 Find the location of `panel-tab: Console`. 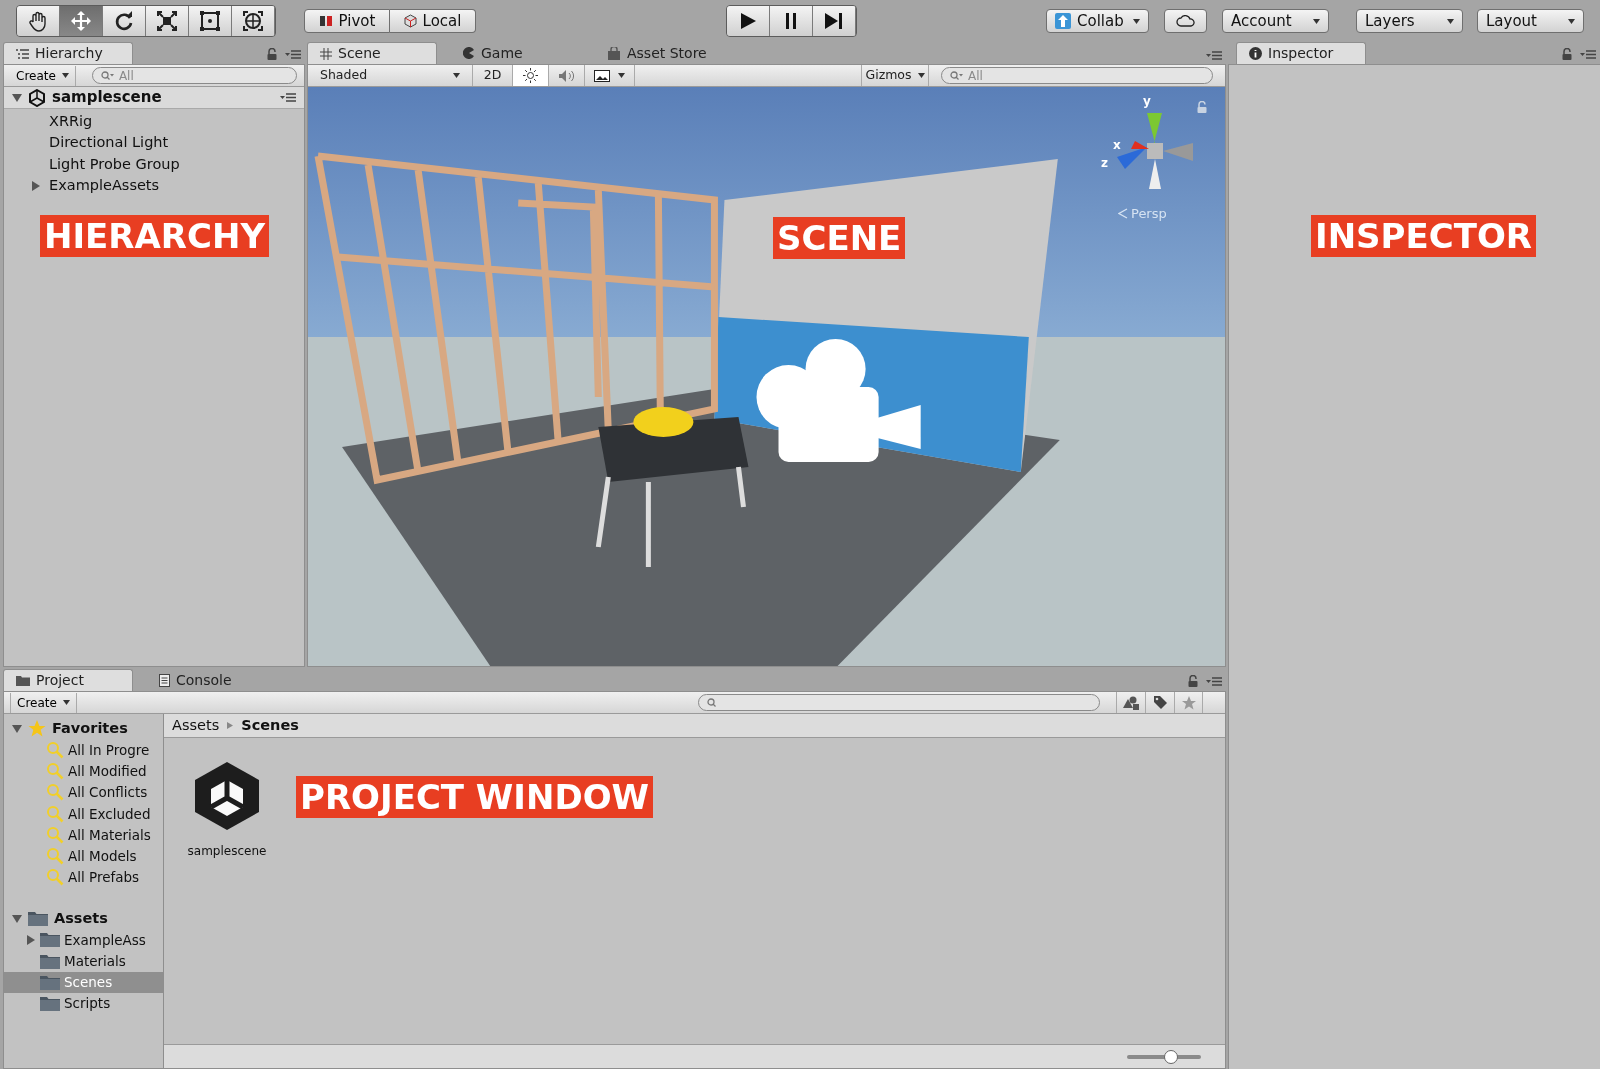

panel-tab: Console is located at coordinates (212, 680).